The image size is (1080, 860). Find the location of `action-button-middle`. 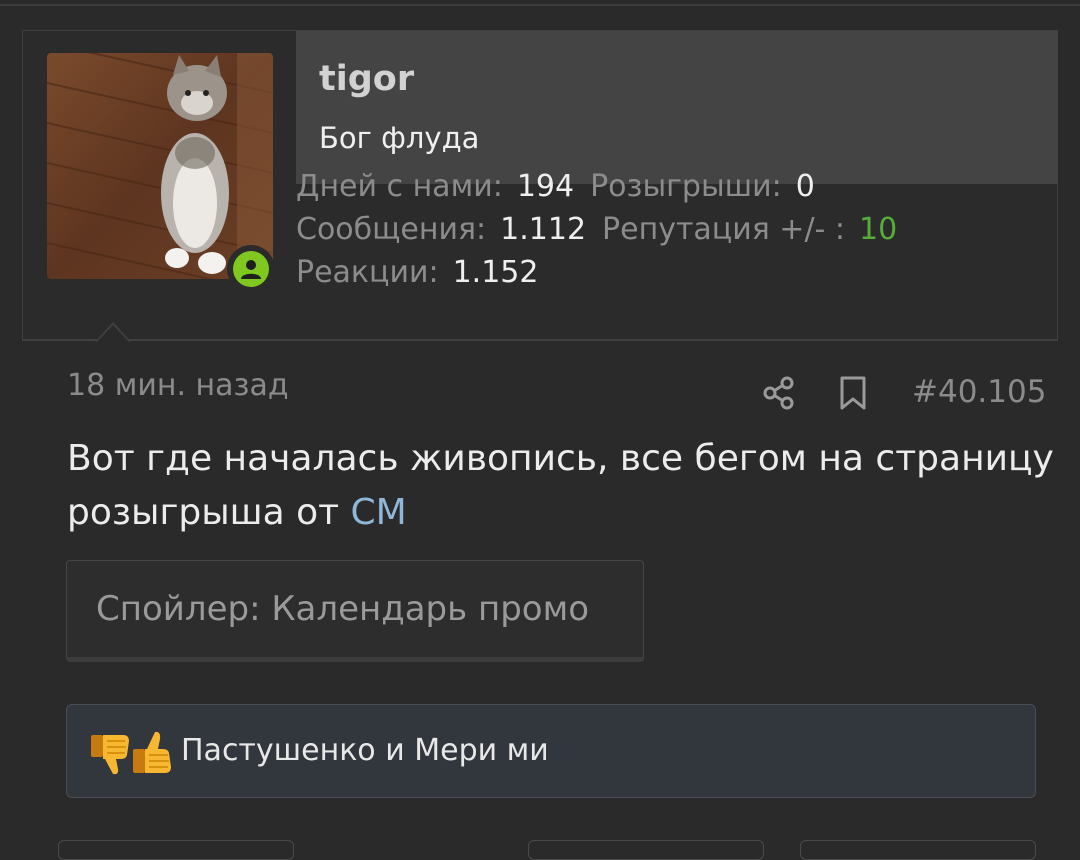

action-button-middle is located at coordinates (646, 850).